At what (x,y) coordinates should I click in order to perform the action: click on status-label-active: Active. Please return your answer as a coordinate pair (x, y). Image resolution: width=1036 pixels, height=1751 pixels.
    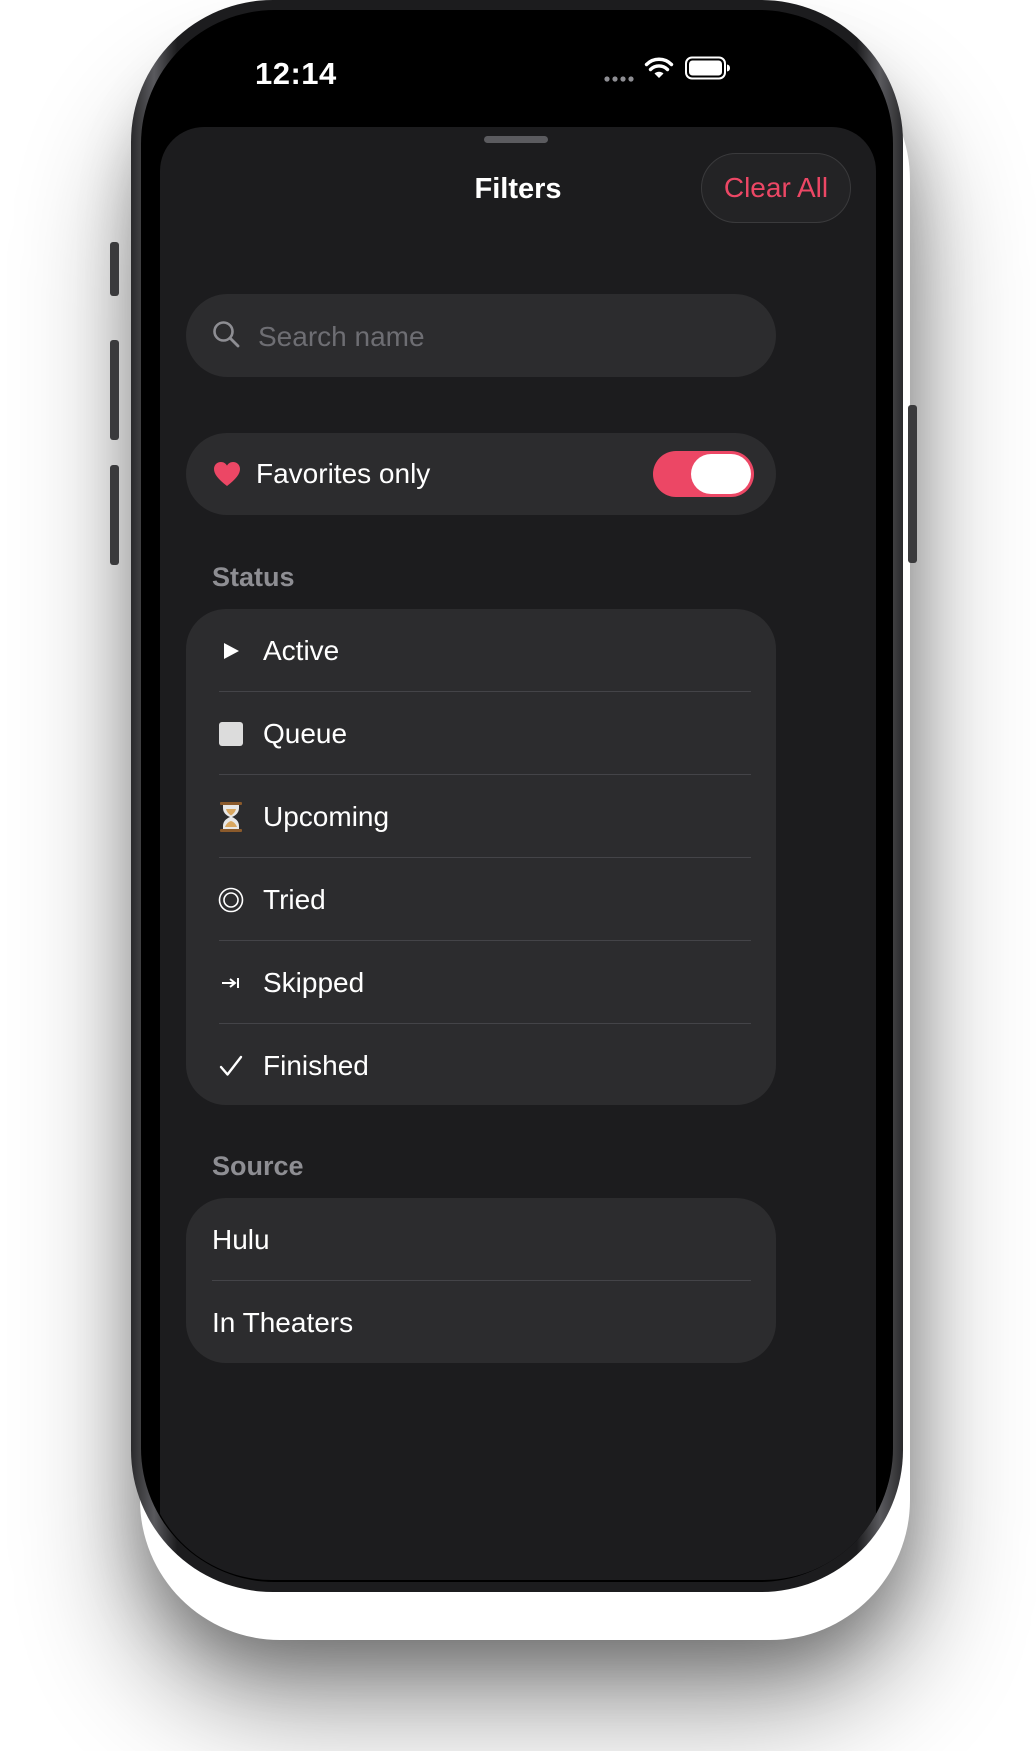
    Looking at the image, I should click on (301, 650).